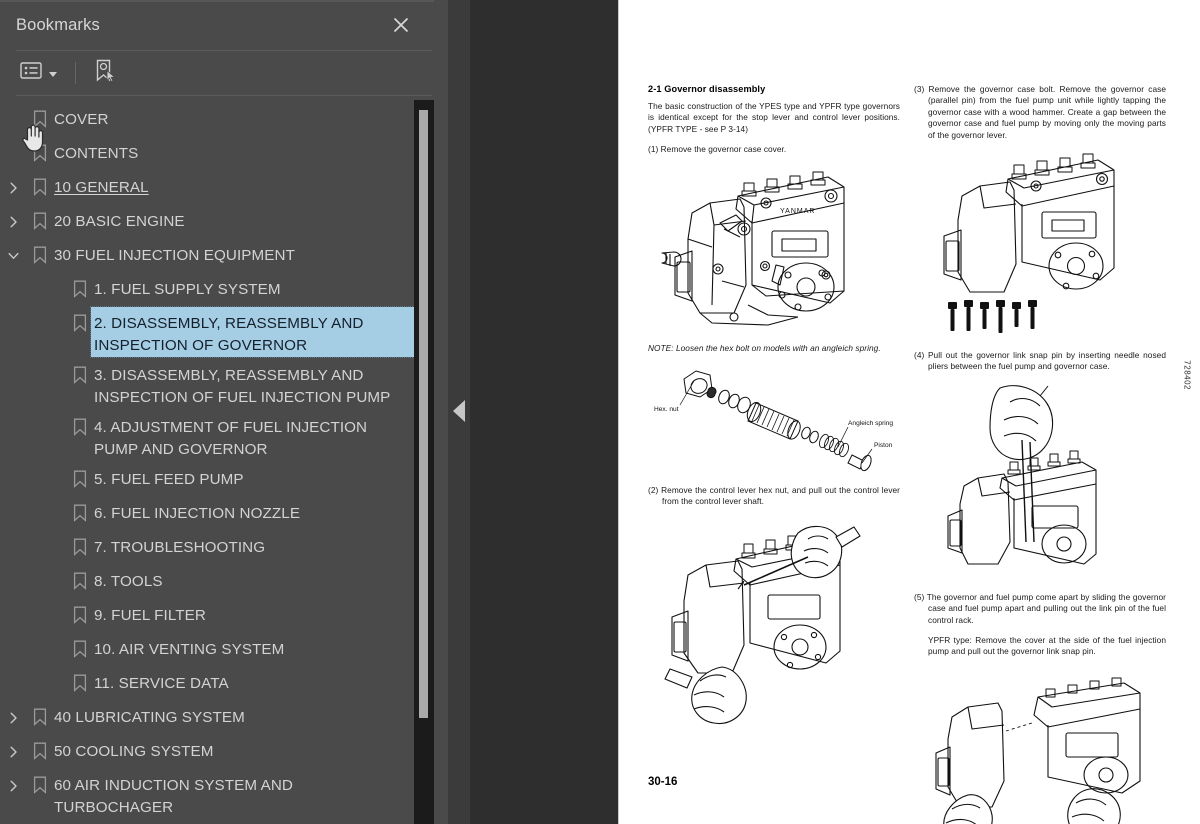  I want to click on figure-governor-case-bolts, so click(1040, 245).